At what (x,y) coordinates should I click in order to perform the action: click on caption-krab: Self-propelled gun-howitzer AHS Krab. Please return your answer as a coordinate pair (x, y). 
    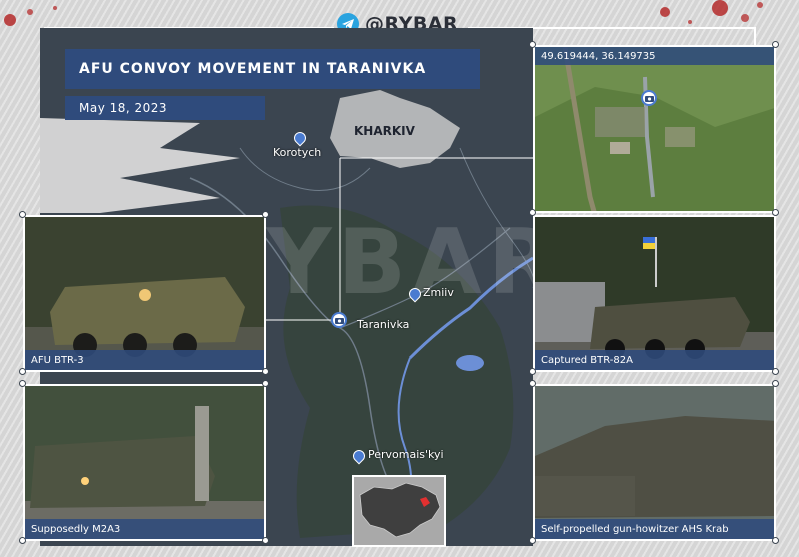
    Looking at the image, I should click on (654, 529).